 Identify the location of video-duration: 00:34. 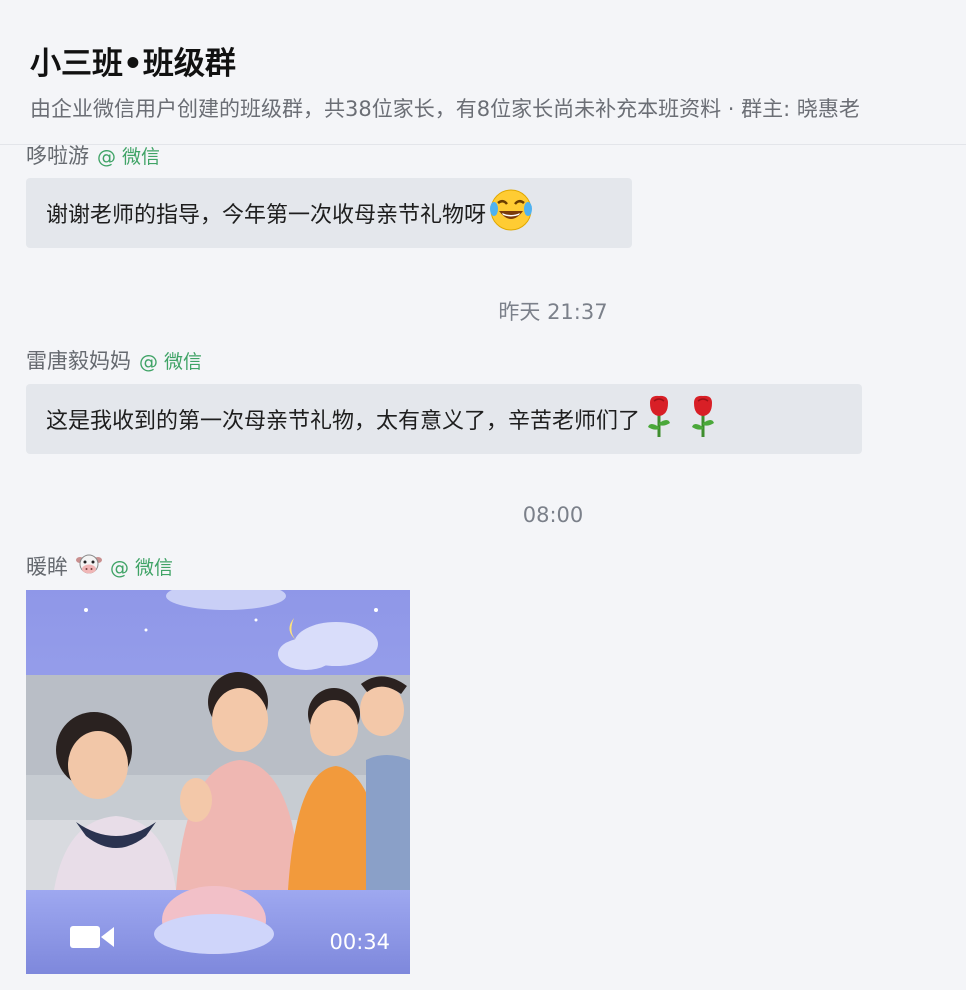
(359, 942).